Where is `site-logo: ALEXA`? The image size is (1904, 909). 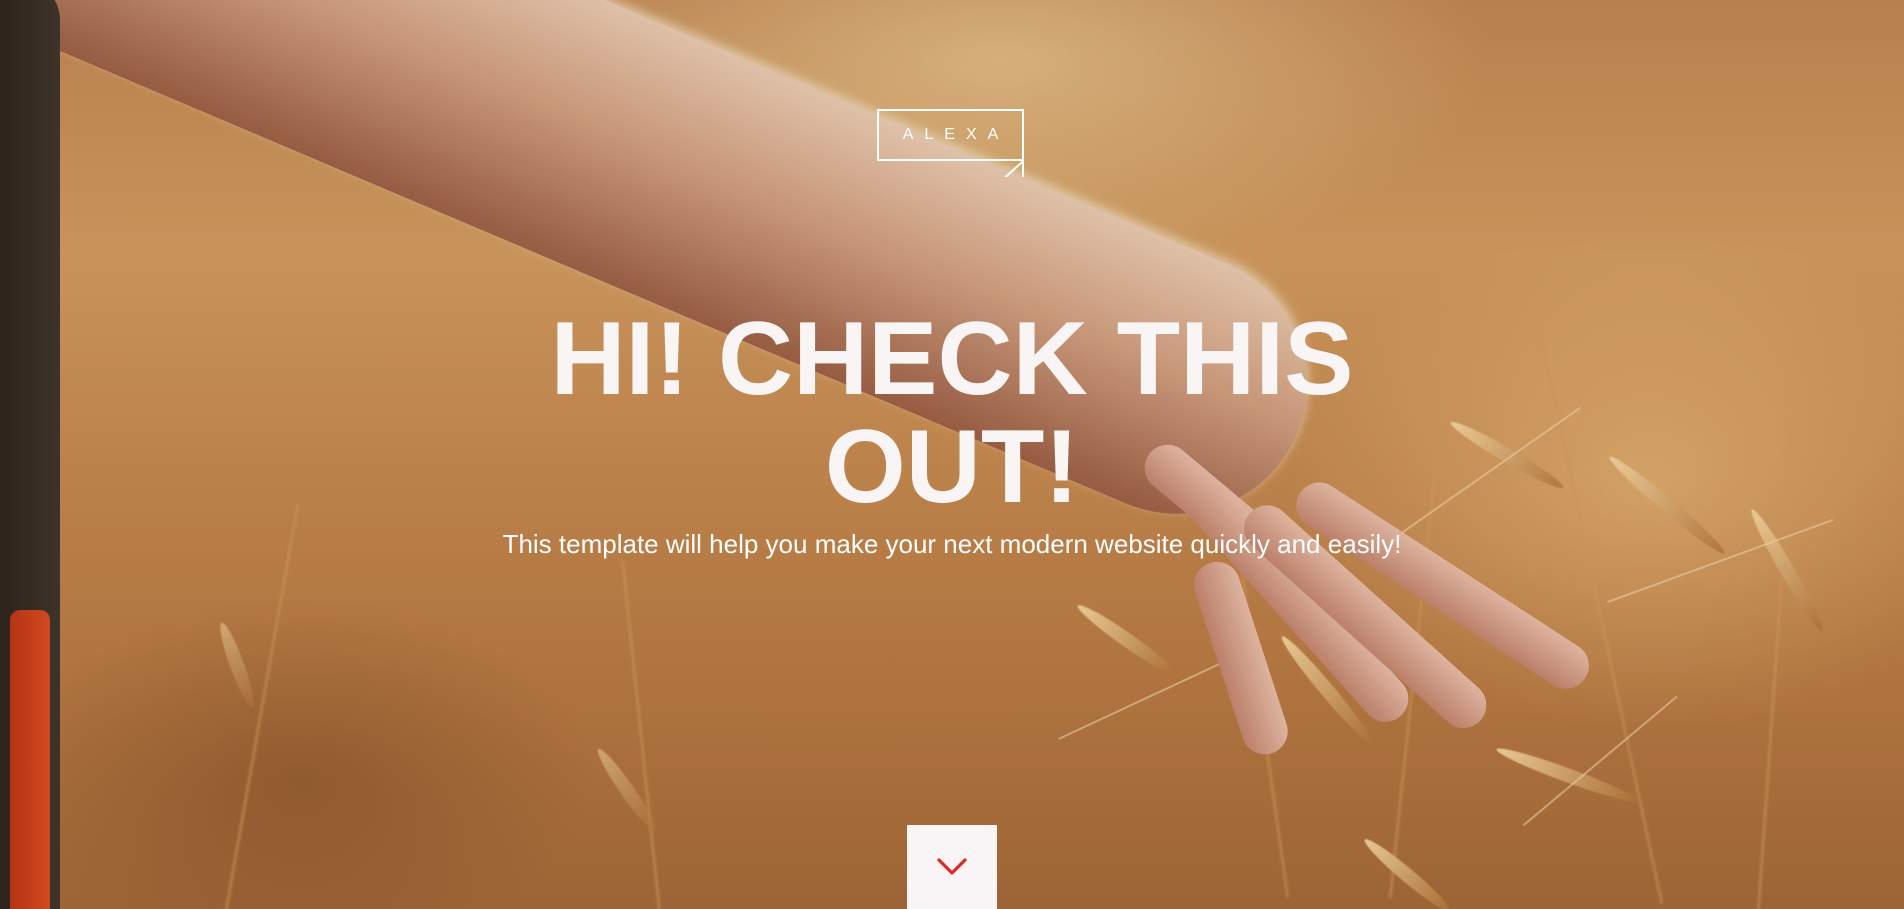 site-logo: ALEXA is located at coordinates (950, 143).